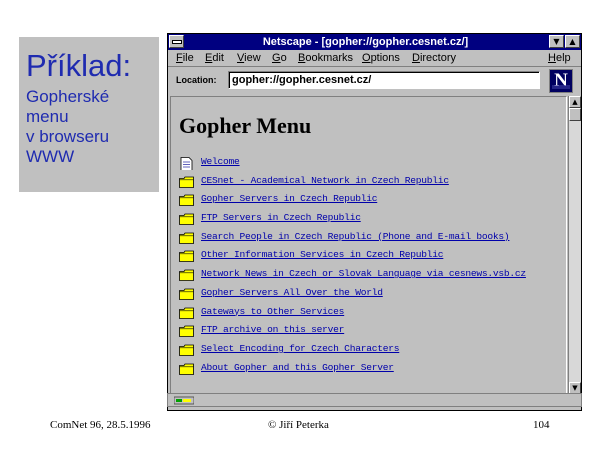 The image size is (600, 450). What do you see at coordinates (249, 58) in the screenshot?
I see `menu-view: View` at bounding box center [249, 58].